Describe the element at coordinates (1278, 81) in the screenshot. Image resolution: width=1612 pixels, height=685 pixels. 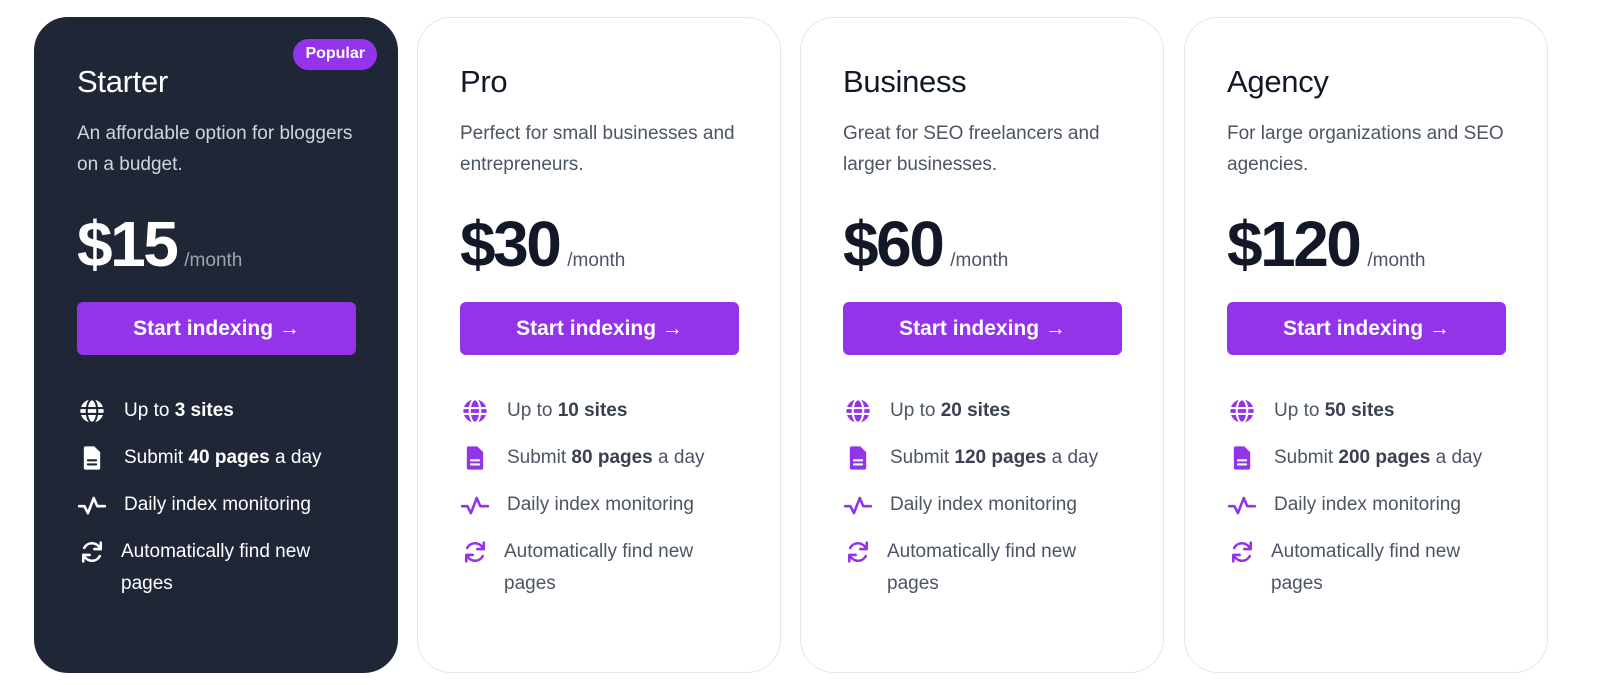
I see `plan-name: Agency` at that location.